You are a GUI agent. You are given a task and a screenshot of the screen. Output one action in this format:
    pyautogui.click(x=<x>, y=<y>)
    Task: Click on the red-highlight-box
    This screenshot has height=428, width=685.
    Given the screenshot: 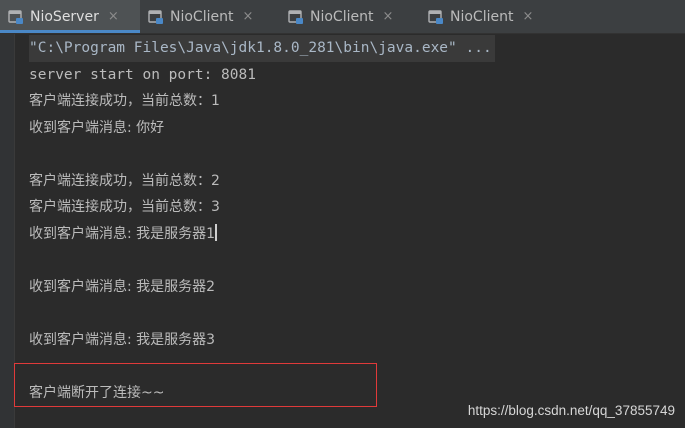 What is the action you would take?
    pyautogui.click(x=195, y=385)
    